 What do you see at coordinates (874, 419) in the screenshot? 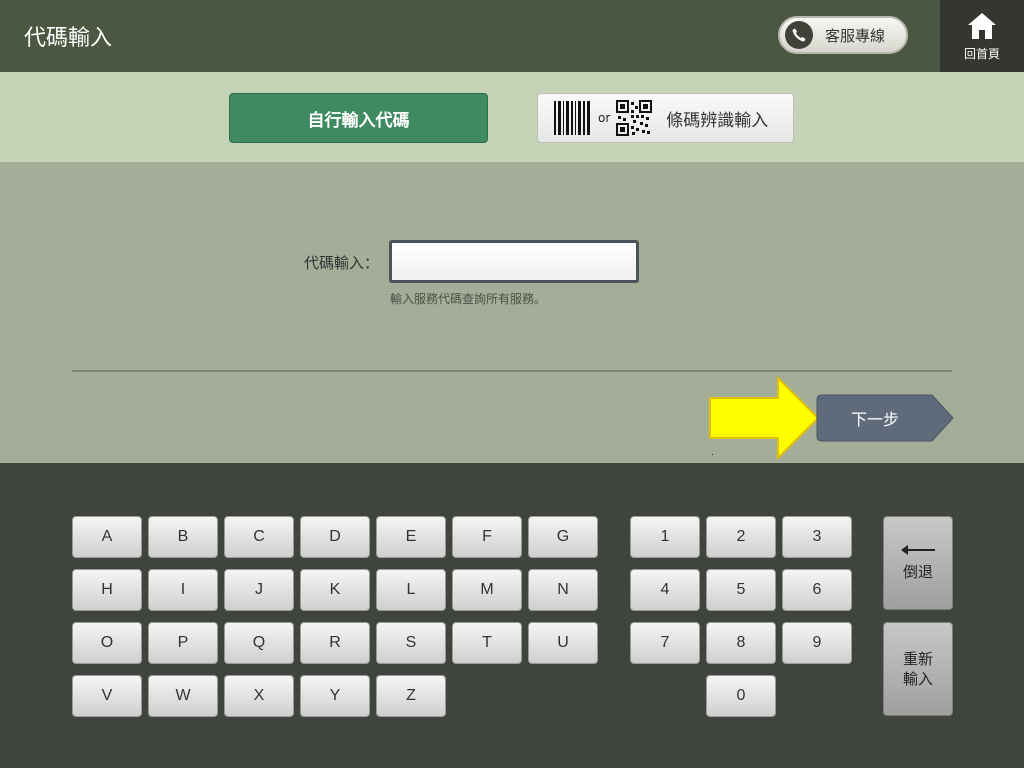
I see `next-step-label: 下一步` at bounding box center [874, 419].